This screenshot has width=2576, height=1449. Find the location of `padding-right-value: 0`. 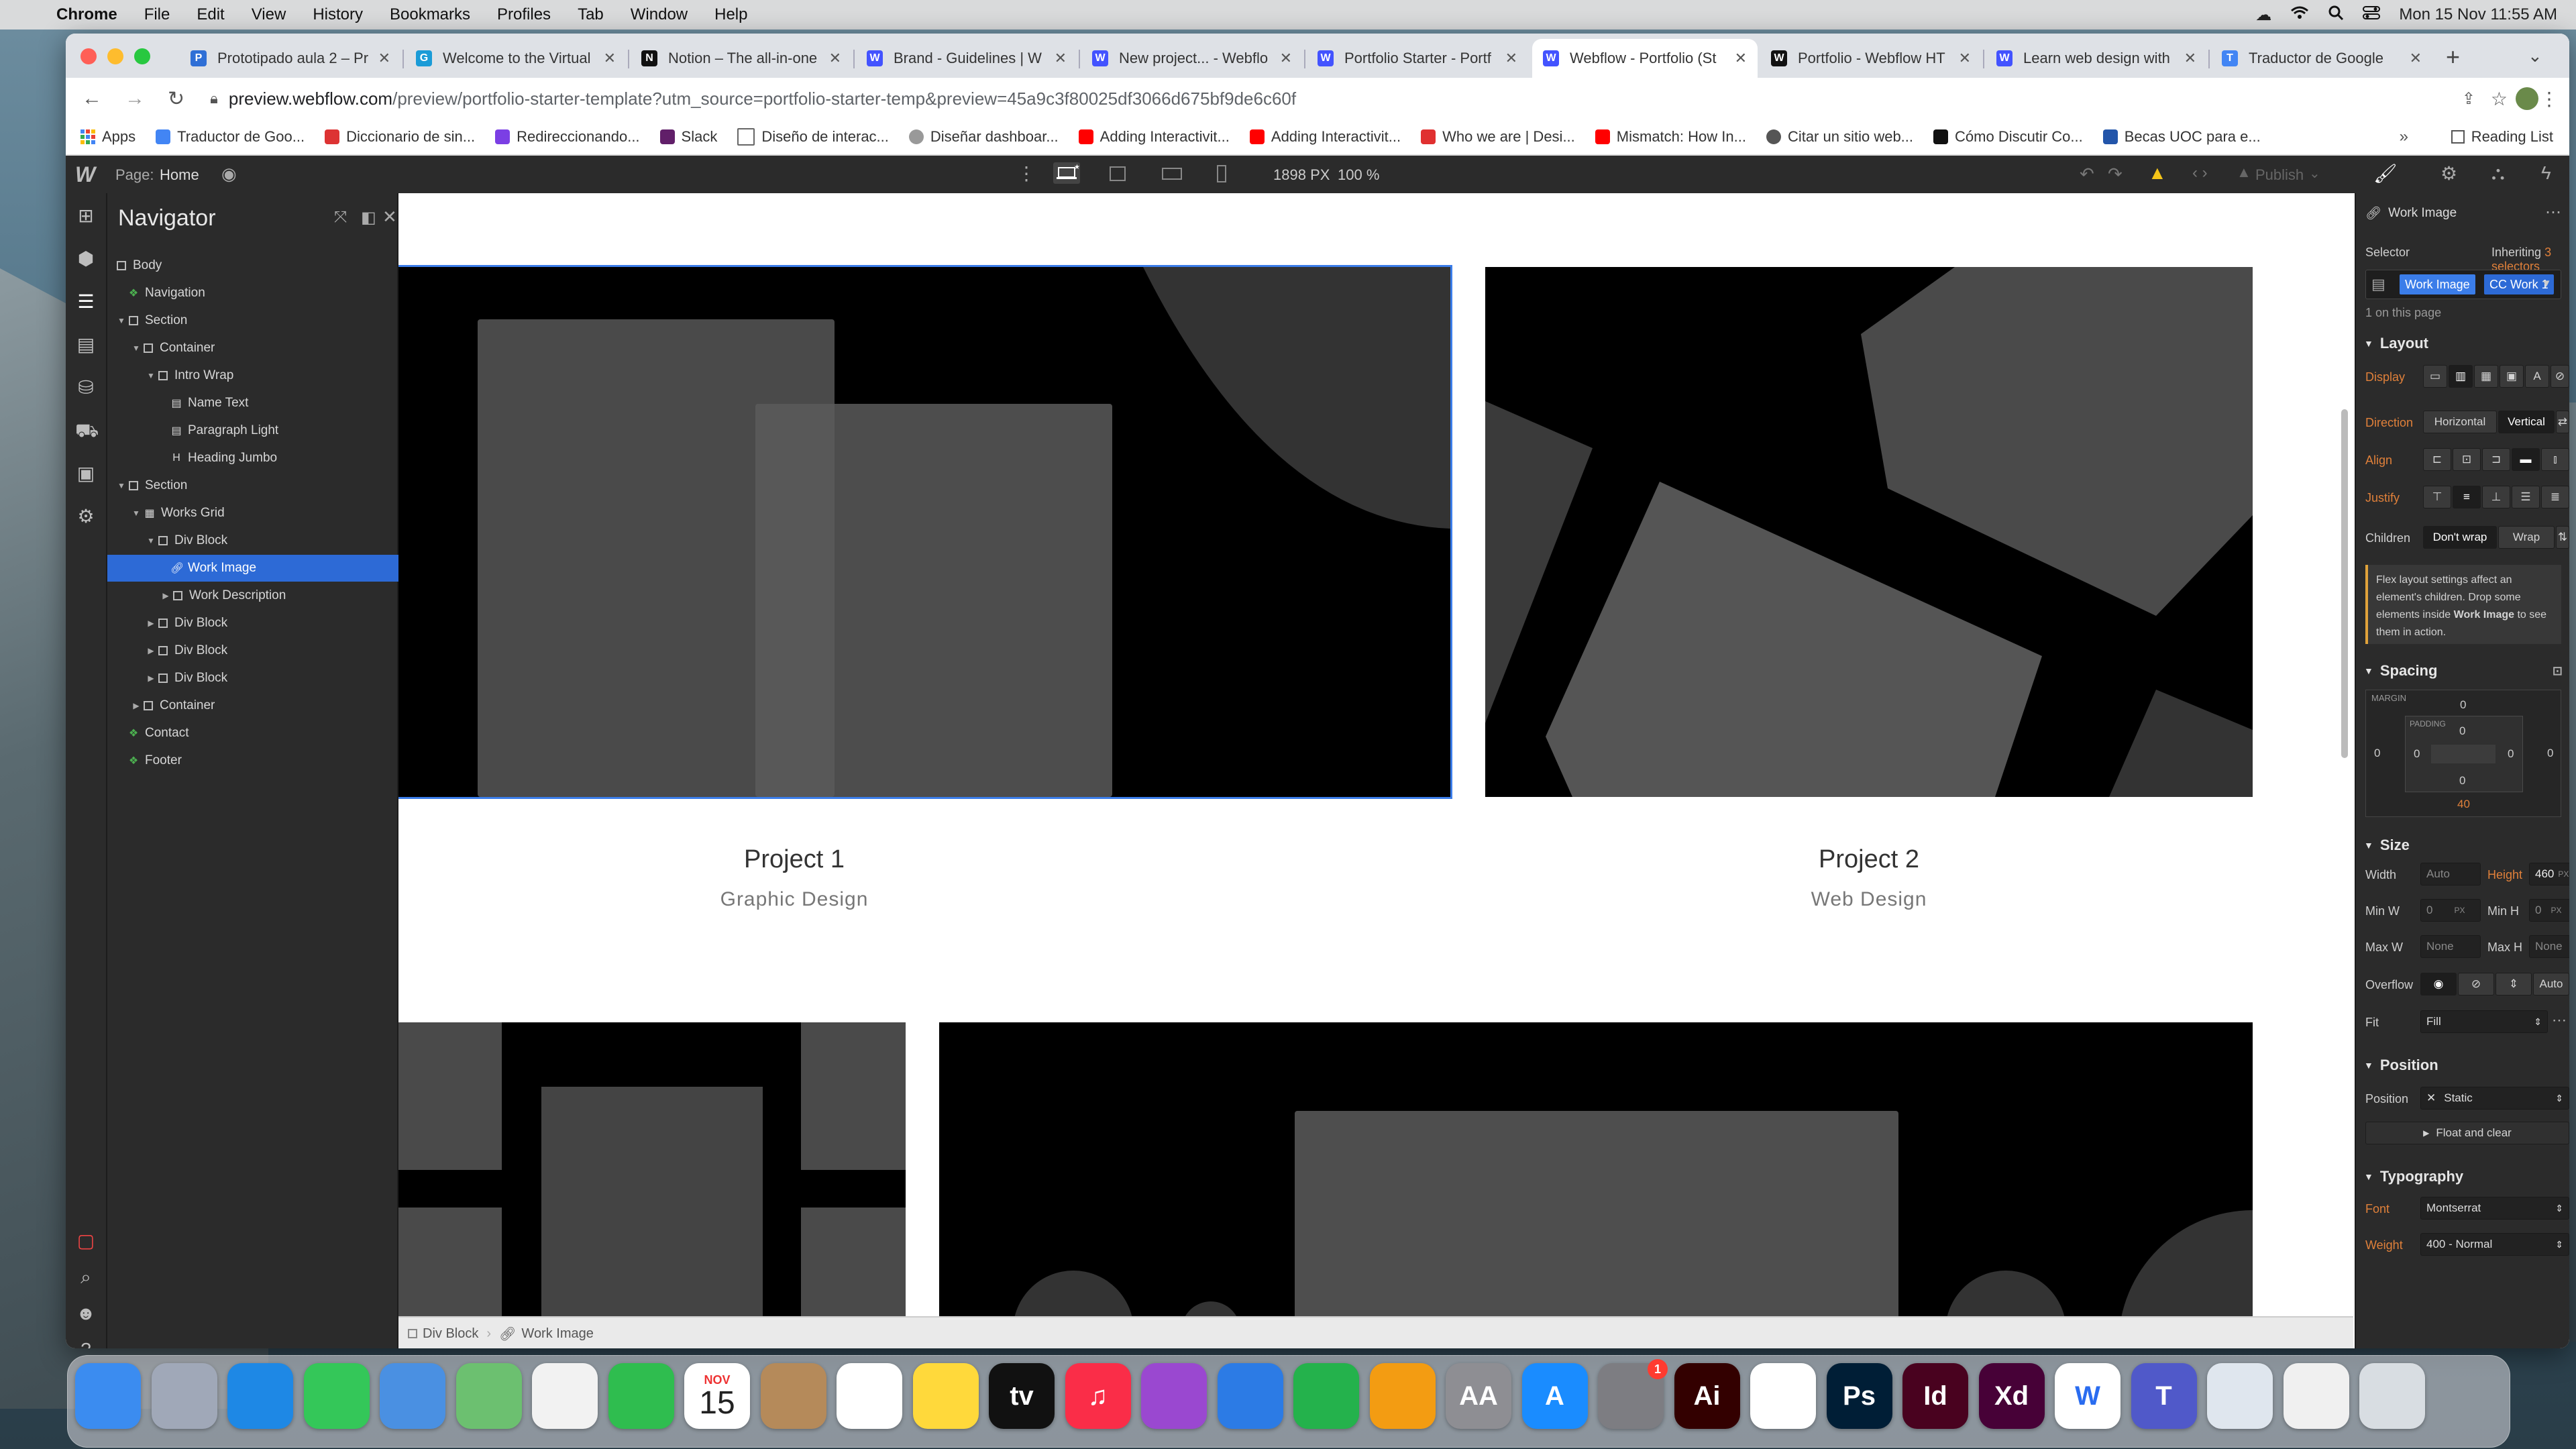

padding-right-value: 0 is located at coordinates (2511, 754).